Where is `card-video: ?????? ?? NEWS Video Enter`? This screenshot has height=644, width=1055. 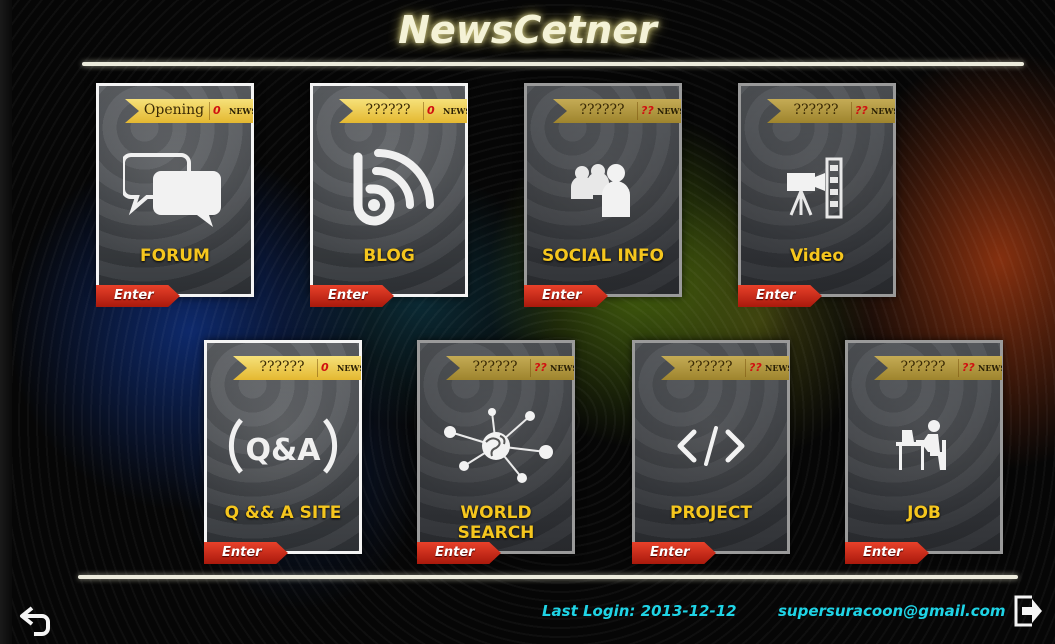
card-video: ?????? ?? NEWS Video Enter is located at coordinates (817, 195).